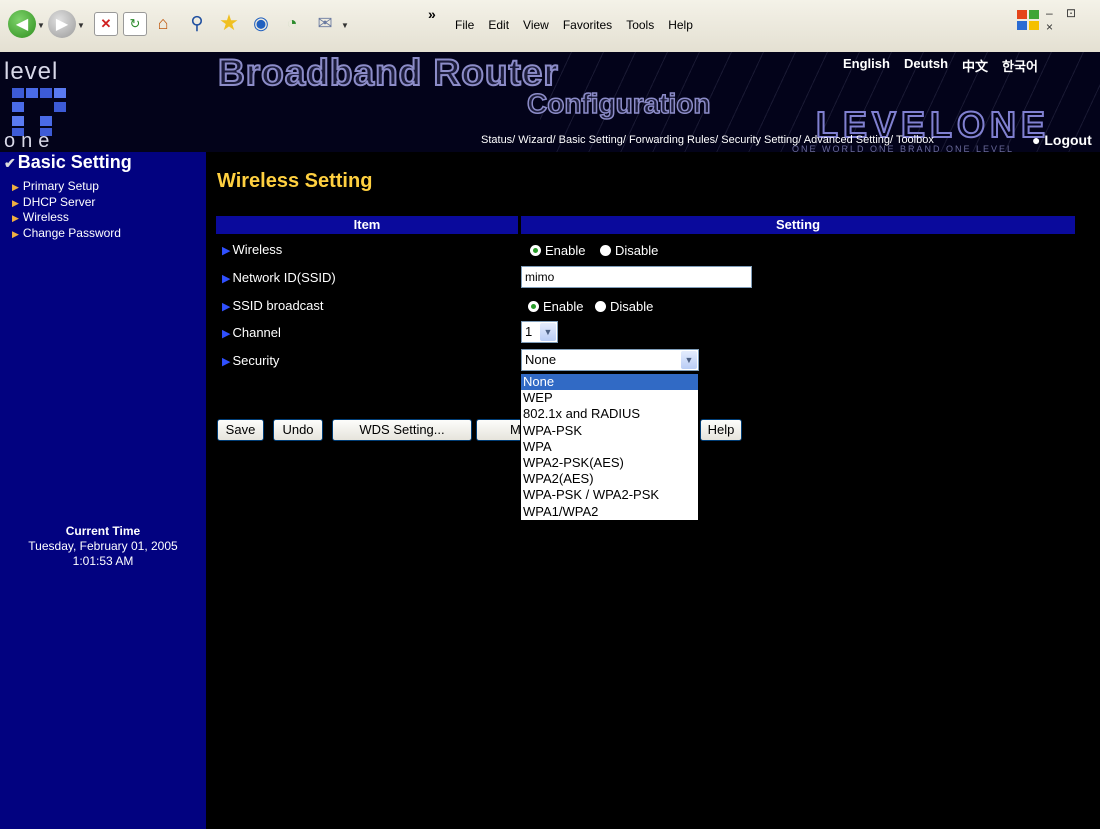  What do you see at coordinates (71, 232) in the screenshot?
I see `sidebar-item-label: Change Password` at bounding box center [71, 232].